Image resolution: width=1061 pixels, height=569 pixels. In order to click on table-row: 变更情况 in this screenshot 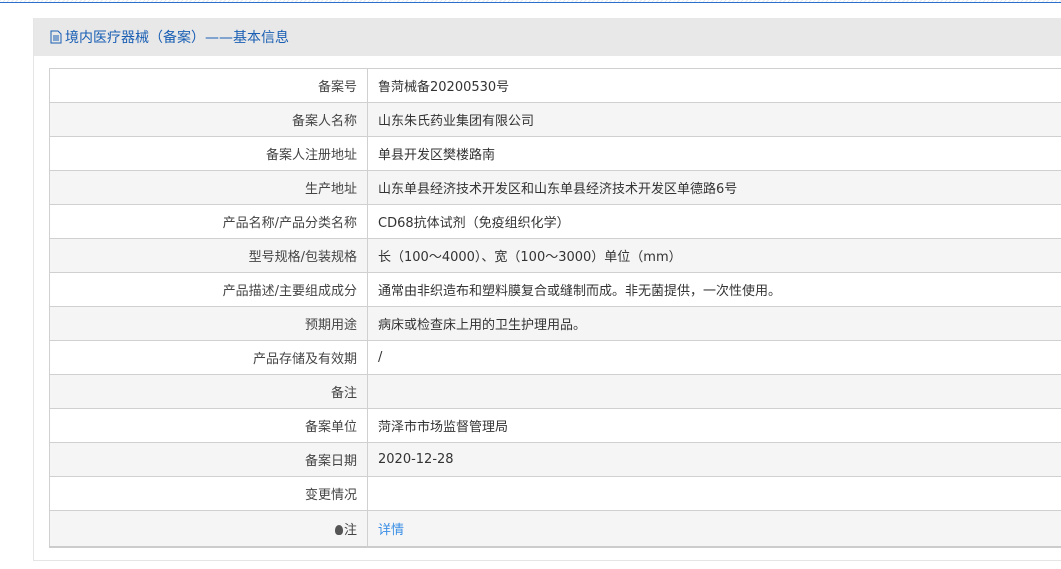, I will do `click(555, 493)`.